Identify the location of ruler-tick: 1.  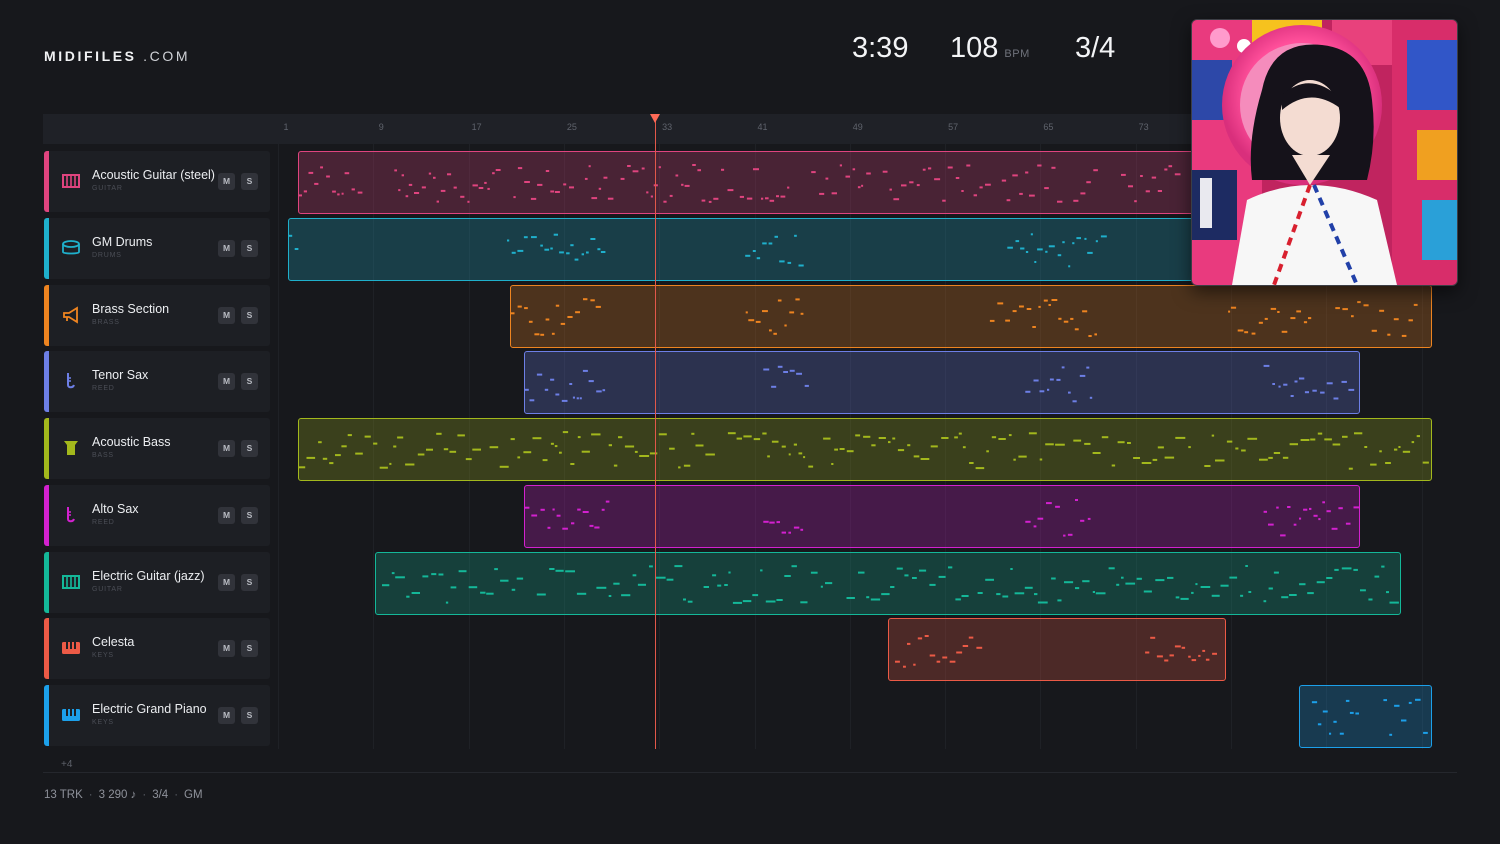
(286, 127).